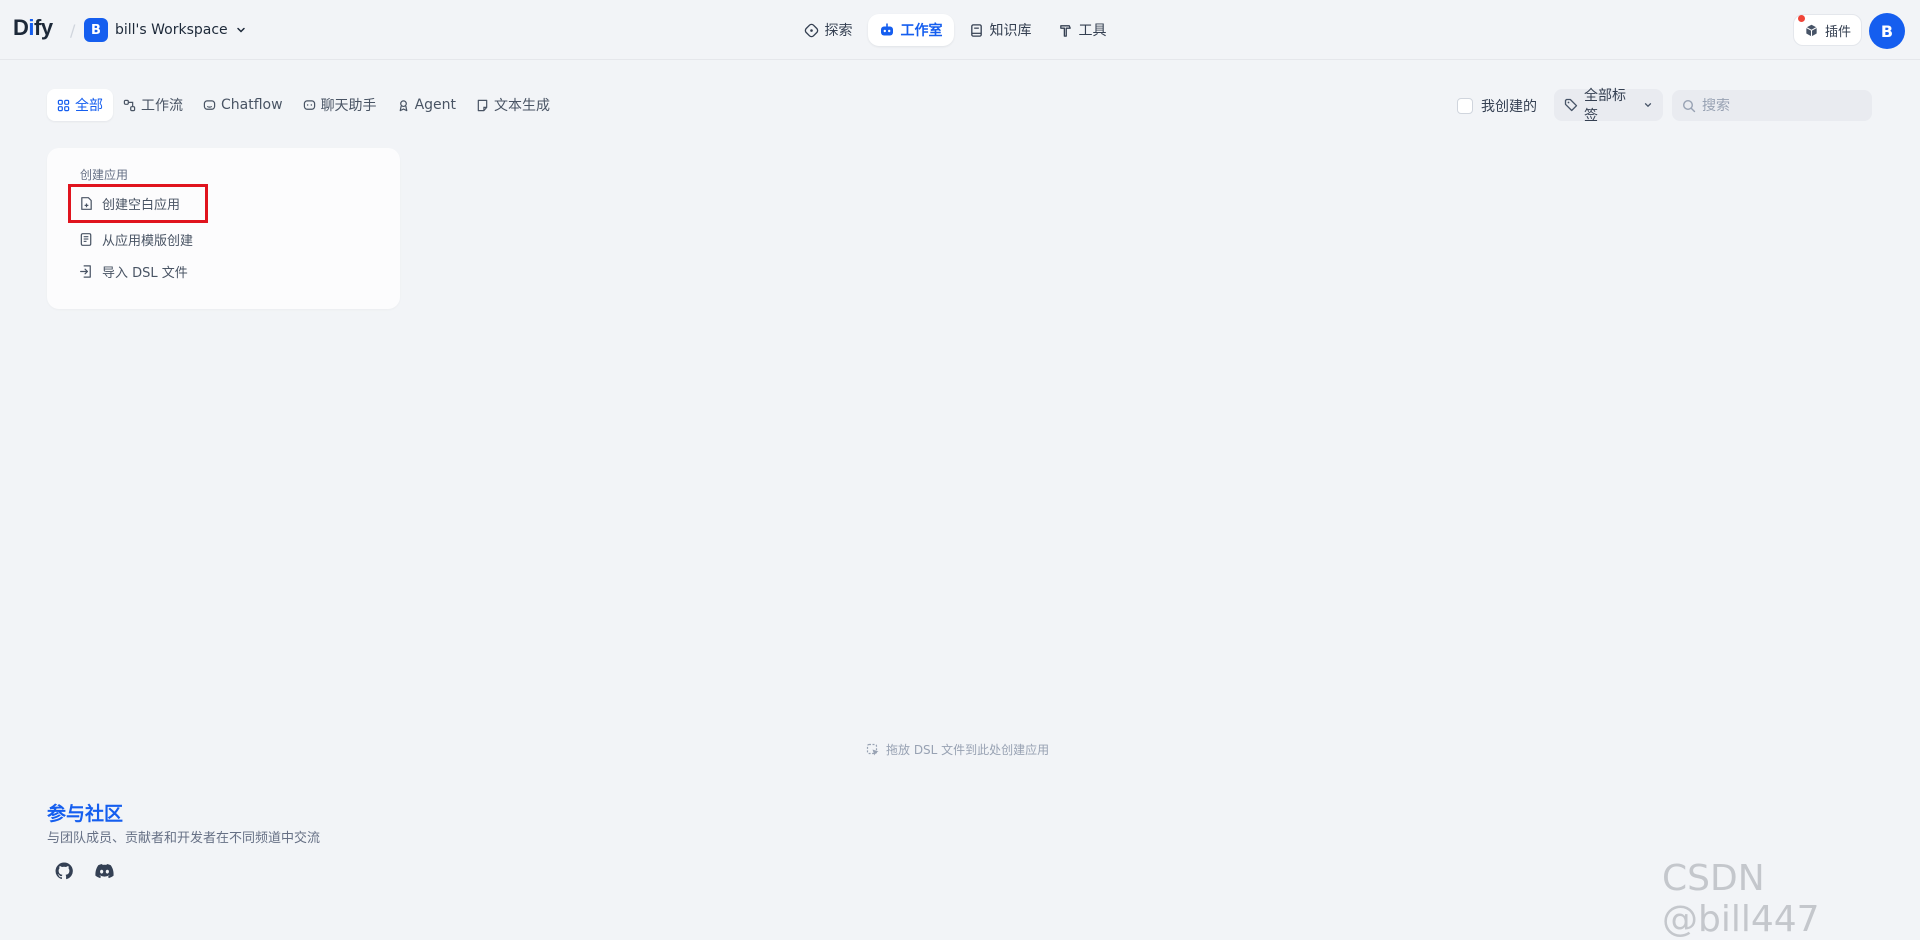 The height and width of the screenshot is (940, 1920). What do you see at coordinates (1571, 105) in the screenshot?
I see `tag-icon` at bounding box center [1571, 105].